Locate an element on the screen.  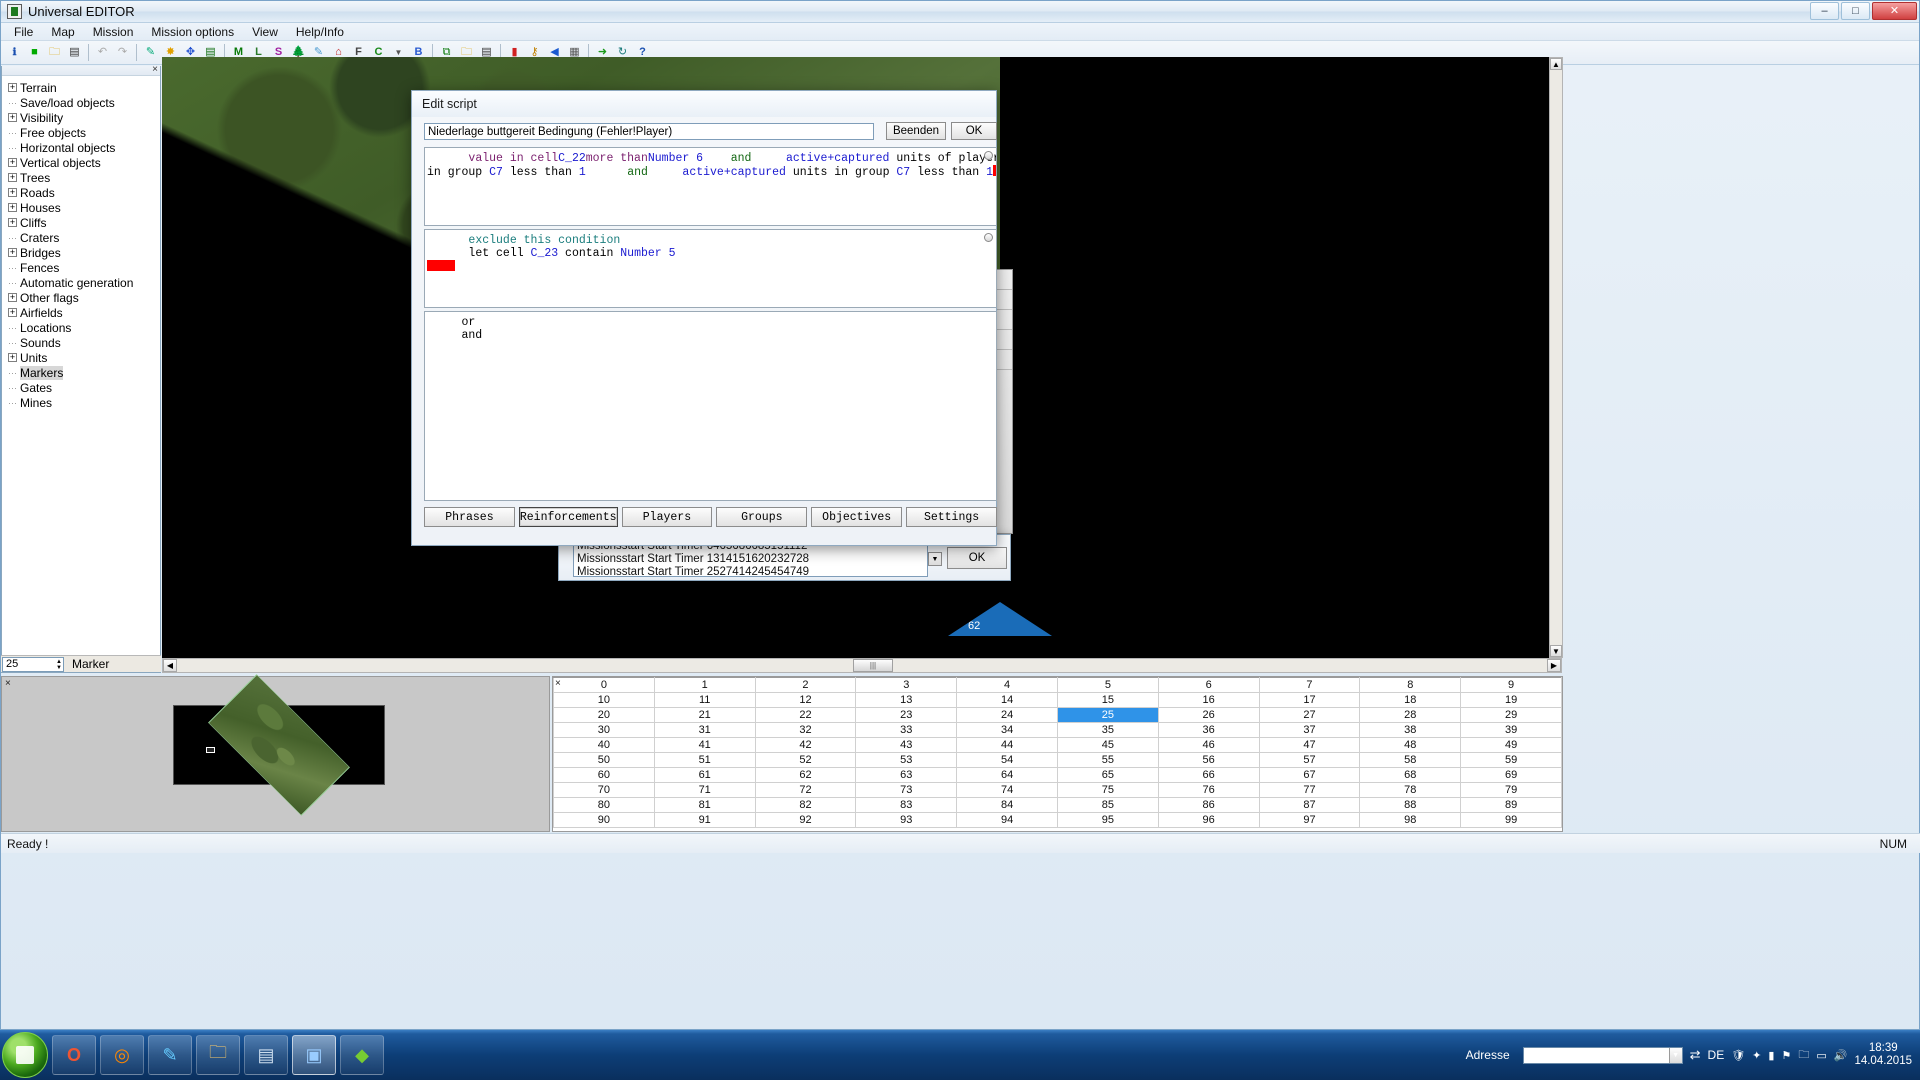
menu-item-map: Map is located at coordinates (62, 32).